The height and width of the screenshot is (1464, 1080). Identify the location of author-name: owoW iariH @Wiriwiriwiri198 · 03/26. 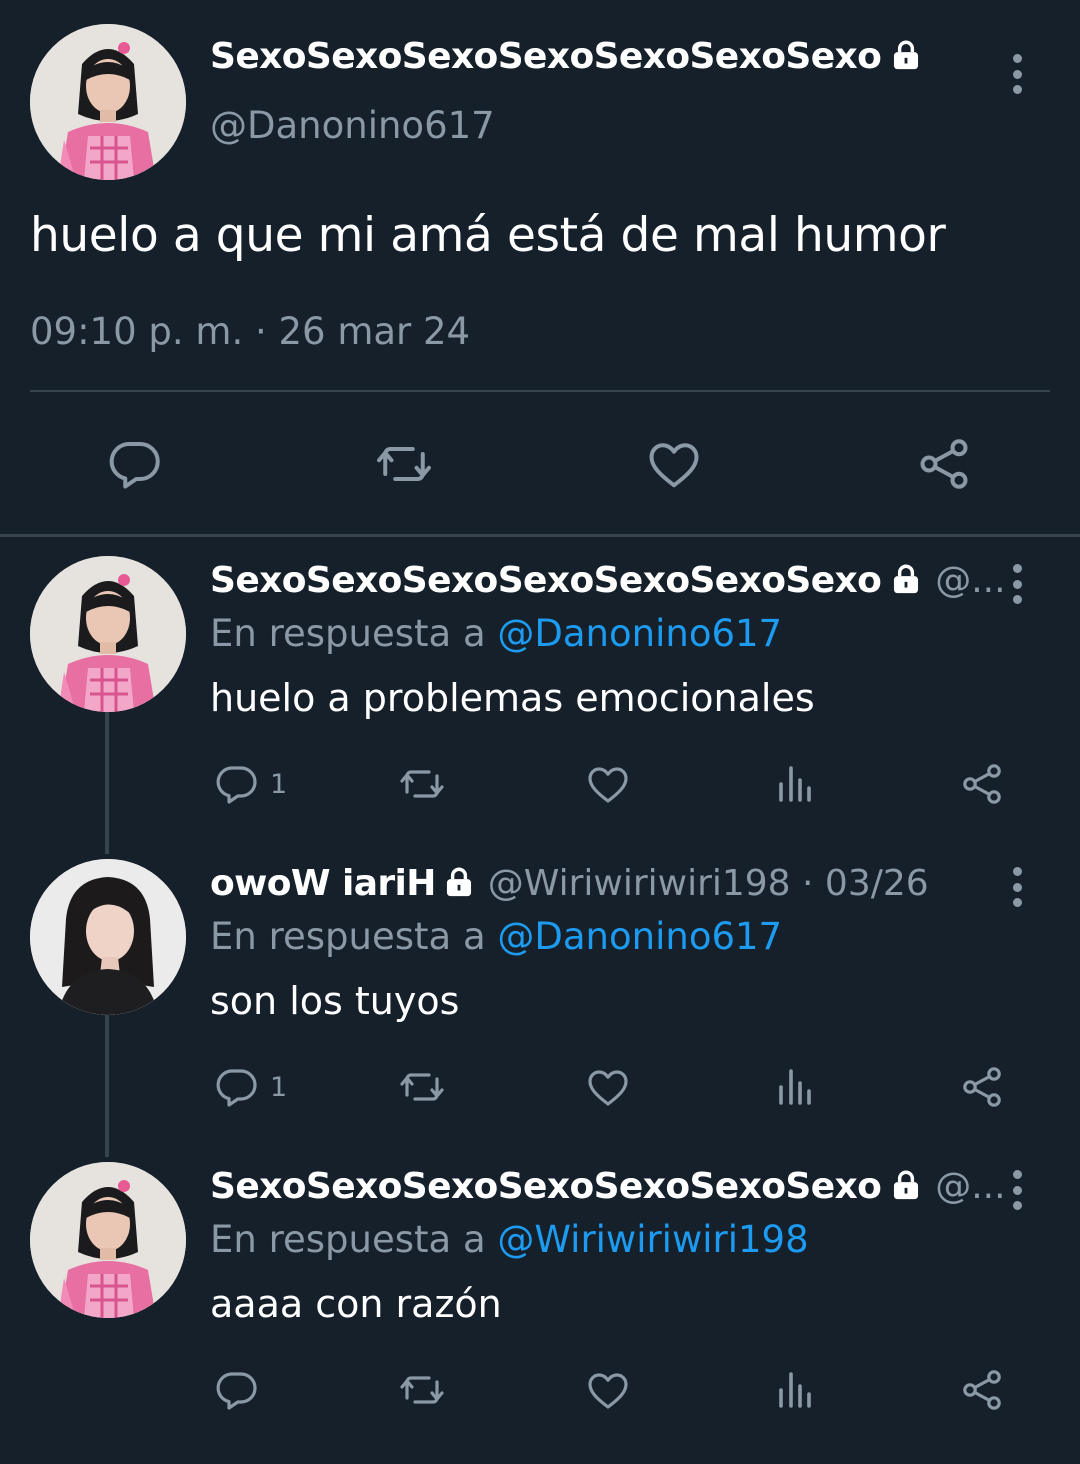
(569, 883).